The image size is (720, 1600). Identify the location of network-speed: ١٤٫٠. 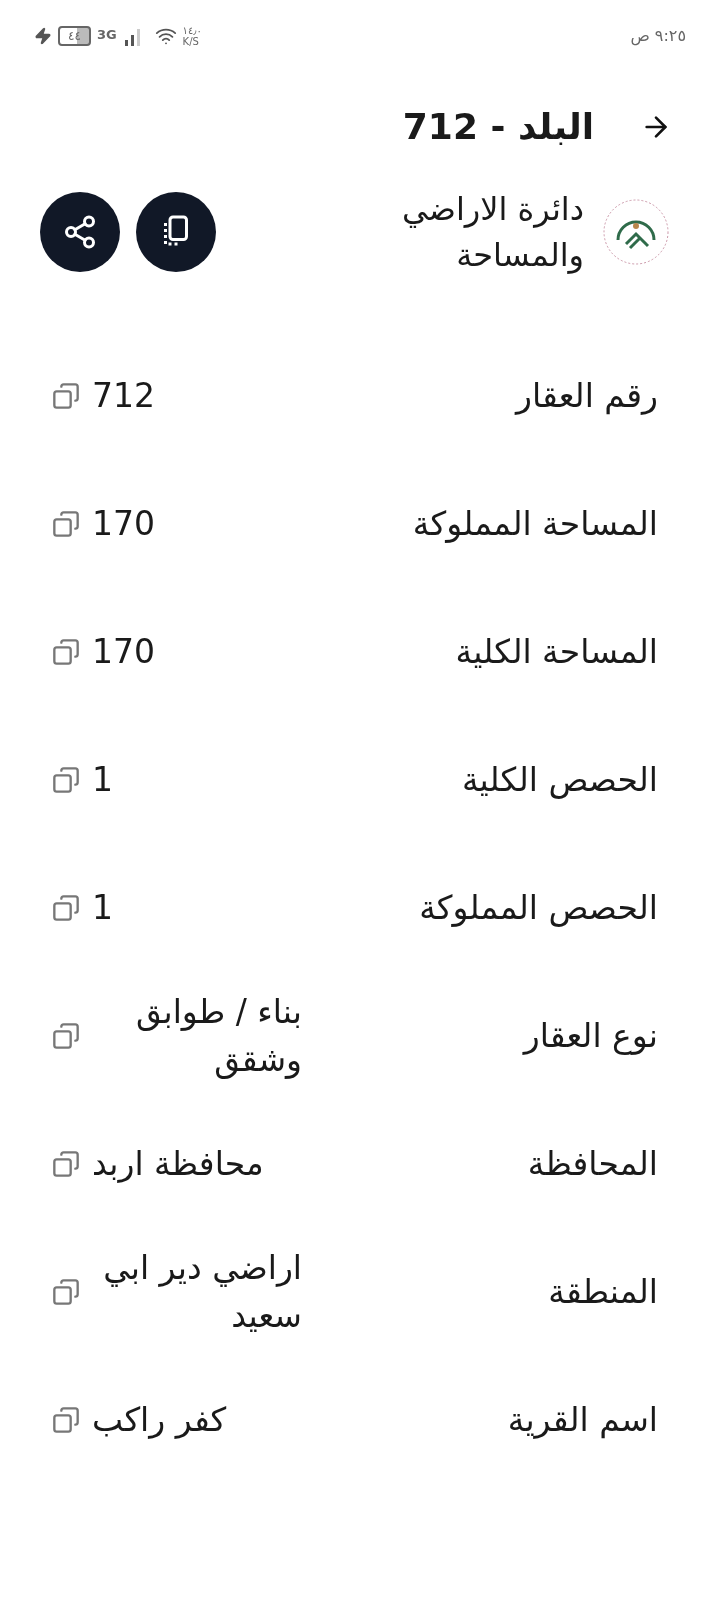
(192, 30).